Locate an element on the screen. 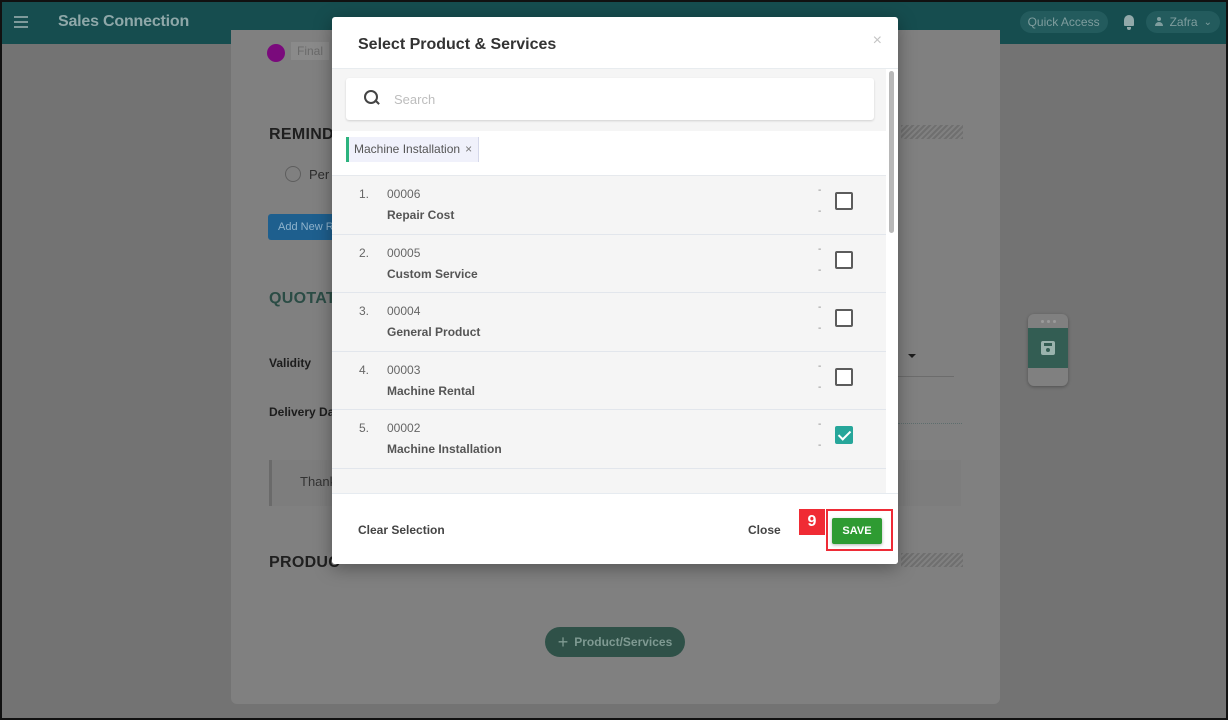  item-code: 00002 is located at coordinates (404, 428).